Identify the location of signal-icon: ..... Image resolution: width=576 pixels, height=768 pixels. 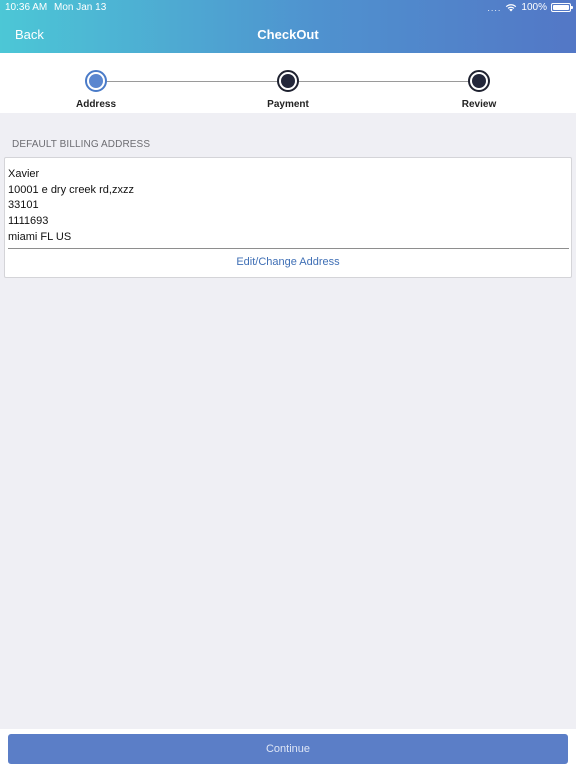
(494, 7).